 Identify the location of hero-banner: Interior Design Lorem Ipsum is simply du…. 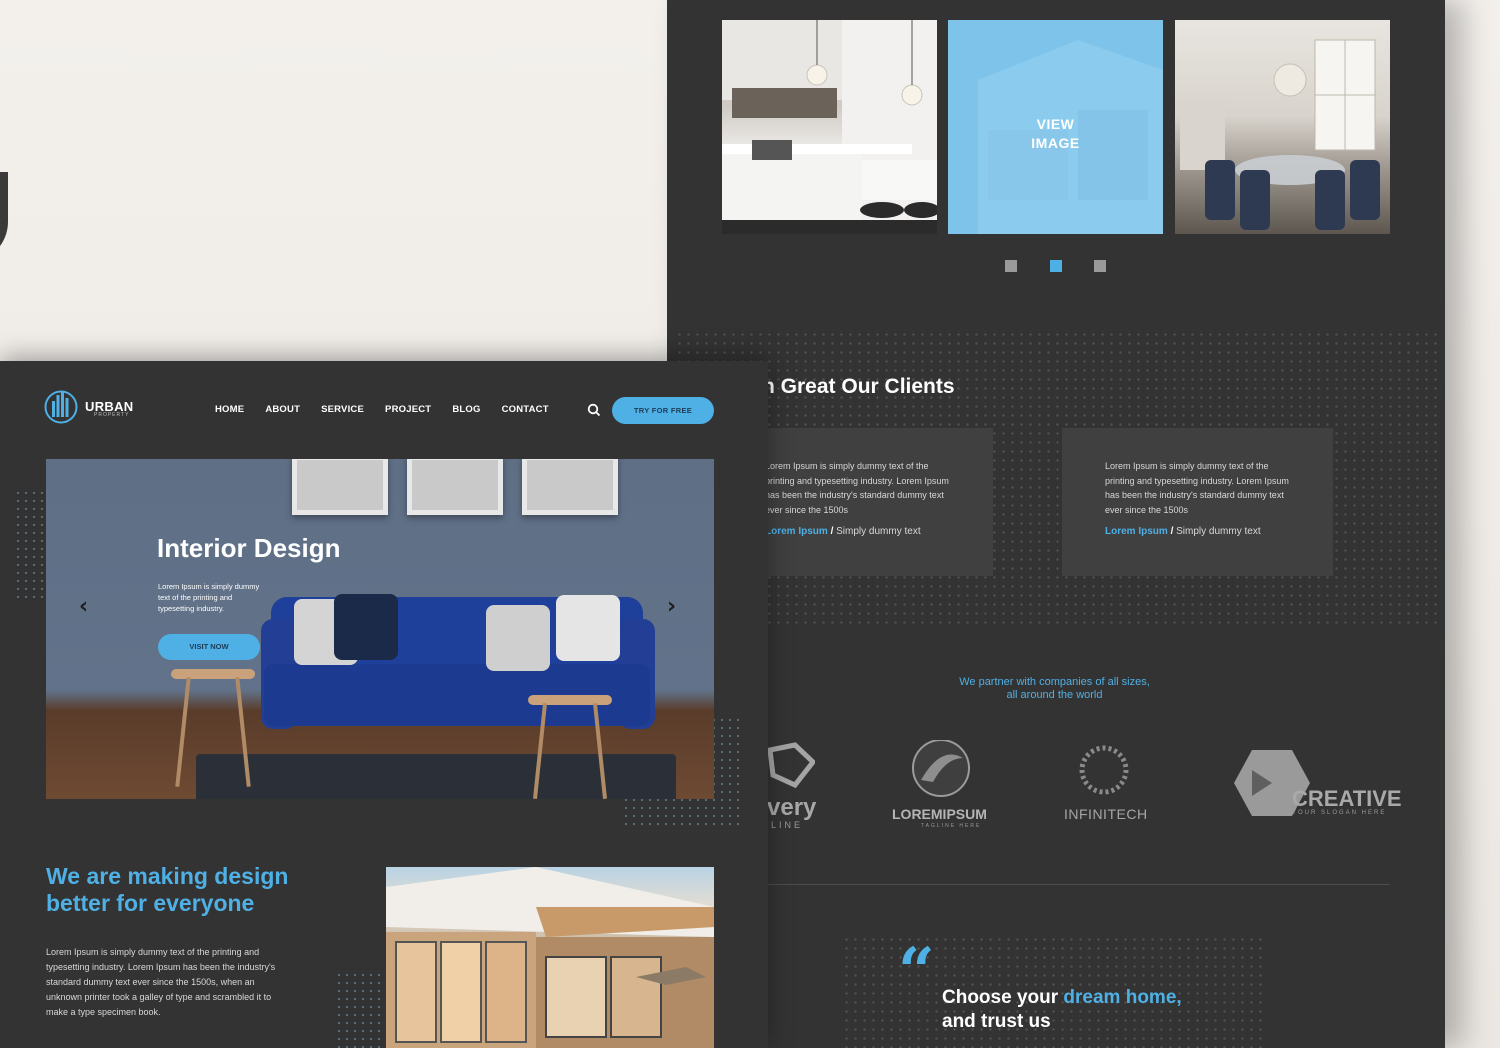
(380, 629).